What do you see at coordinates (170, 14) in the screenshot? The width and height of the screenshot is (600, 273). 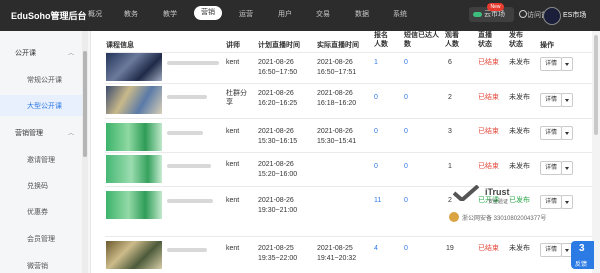 I see `nav-item-teaching: 教学` at bounding box center [170, 14].